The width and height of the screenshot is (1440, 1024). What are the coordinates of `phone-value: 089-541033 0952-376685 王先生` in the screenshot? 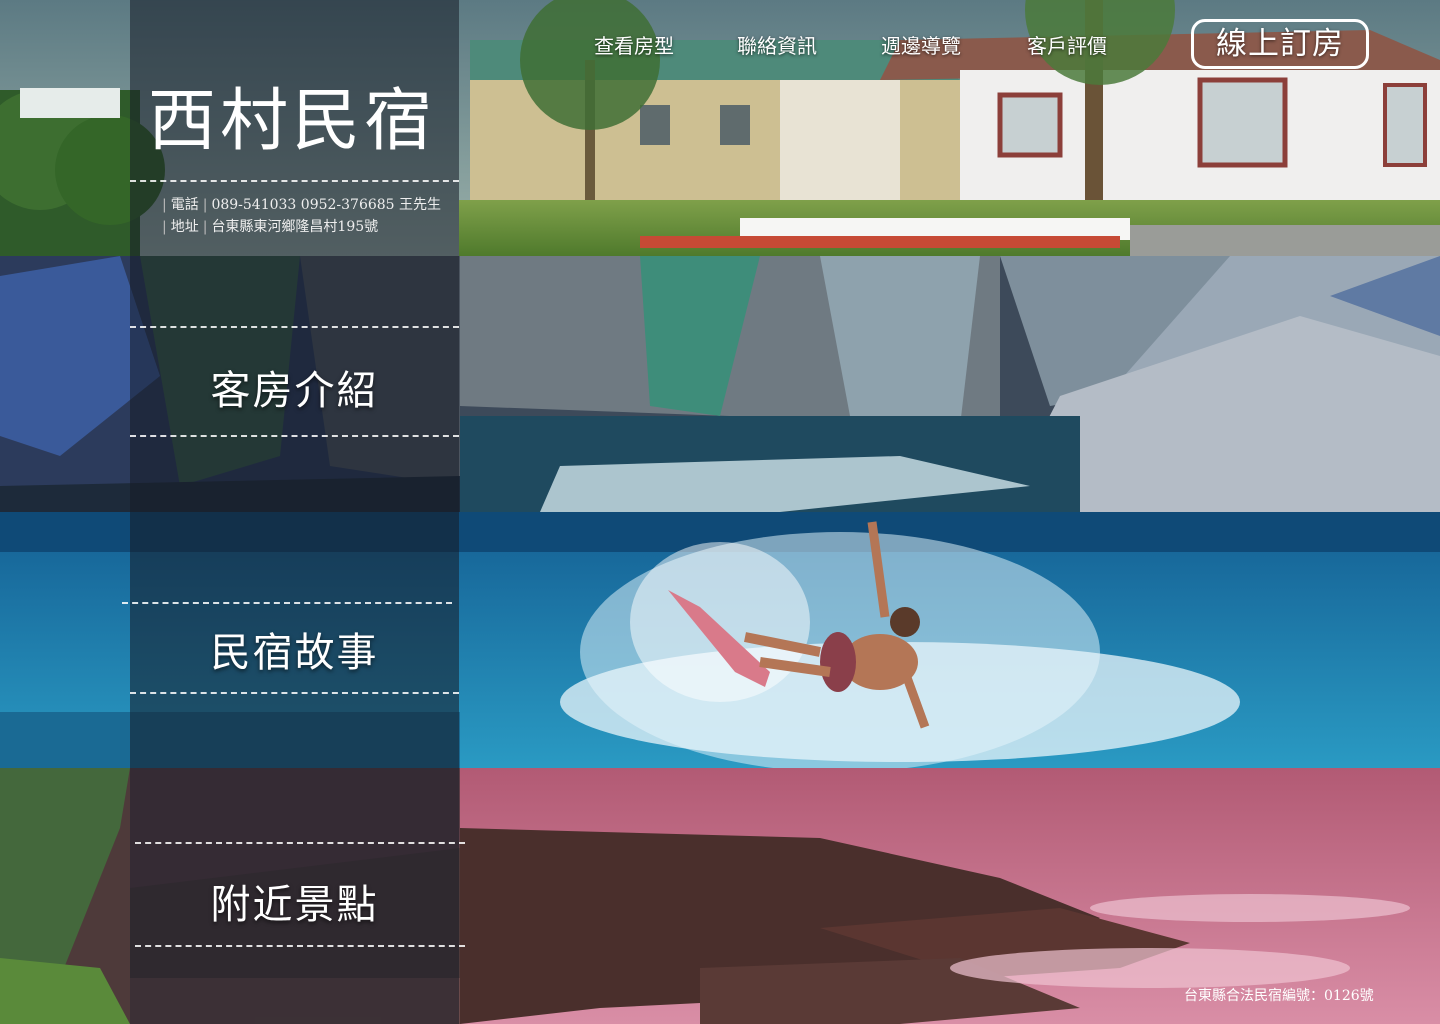 It's located at (326, 205).